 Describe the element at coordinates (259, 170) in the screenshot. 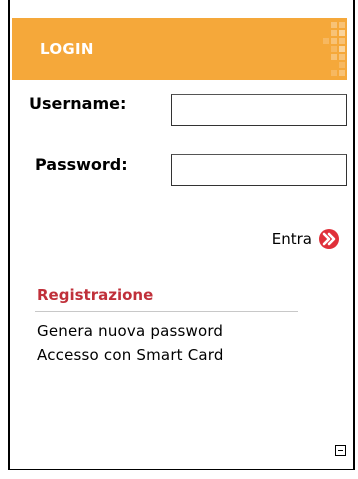

I see `password-input` at that location.